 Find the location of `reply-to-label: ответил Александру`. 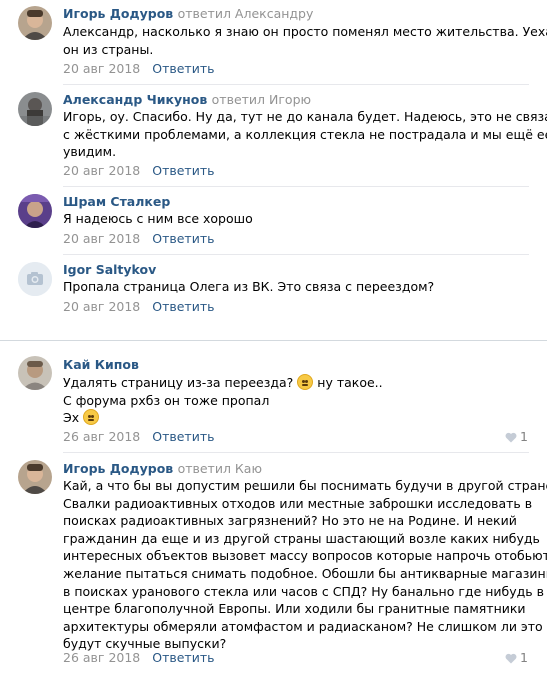

reply-to-label: ответил Александру is located at coordinates (246, 13).